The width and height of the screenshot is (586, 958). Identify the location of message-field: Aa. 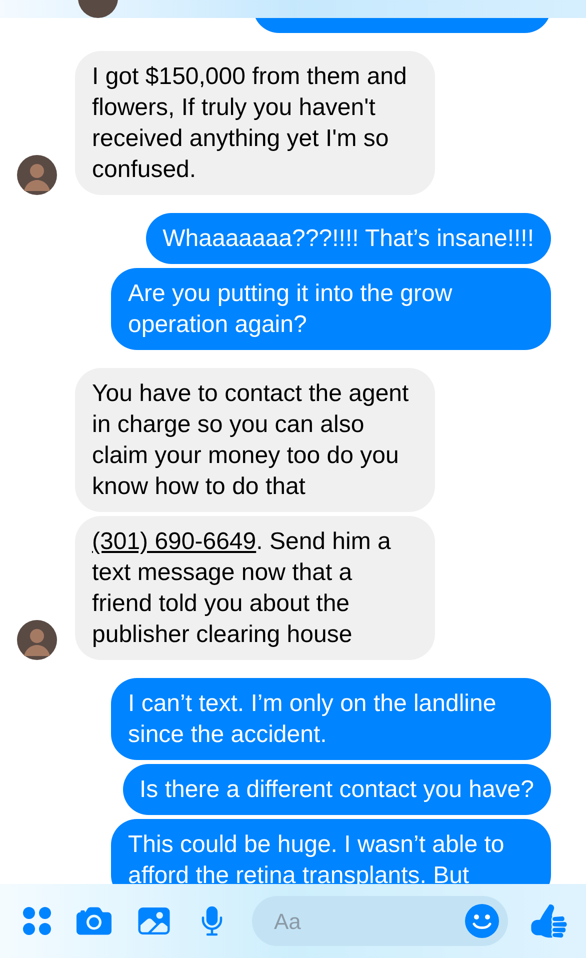
(380, 921).